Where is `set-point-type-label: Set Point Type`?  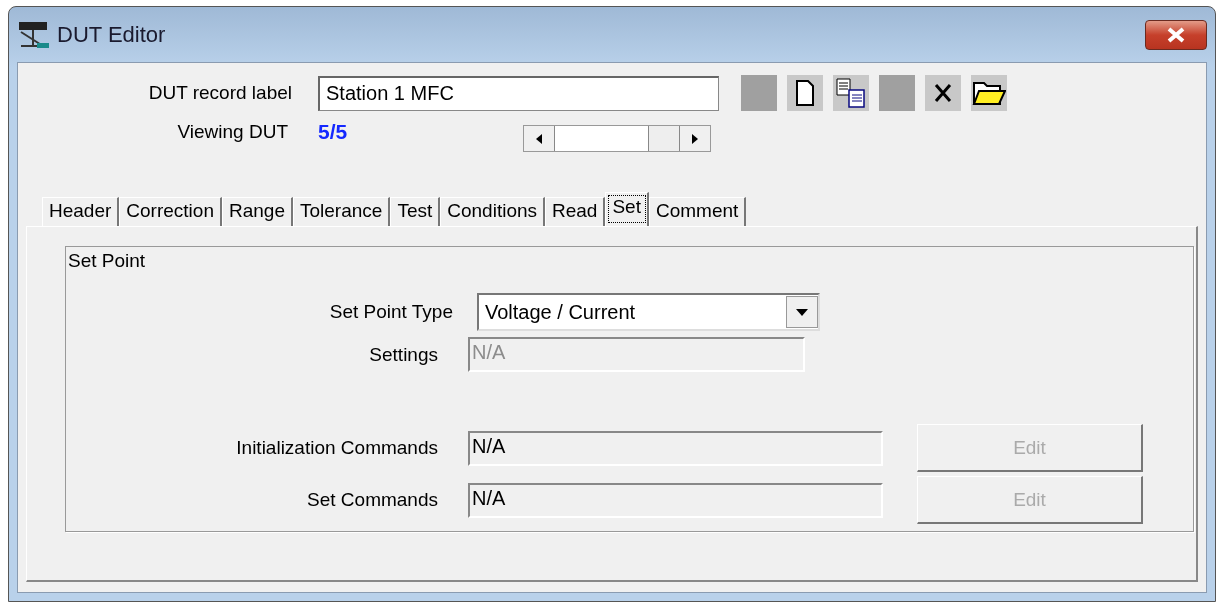
set-point-type-label: Set Point Type is located at coordinates (390, 312).